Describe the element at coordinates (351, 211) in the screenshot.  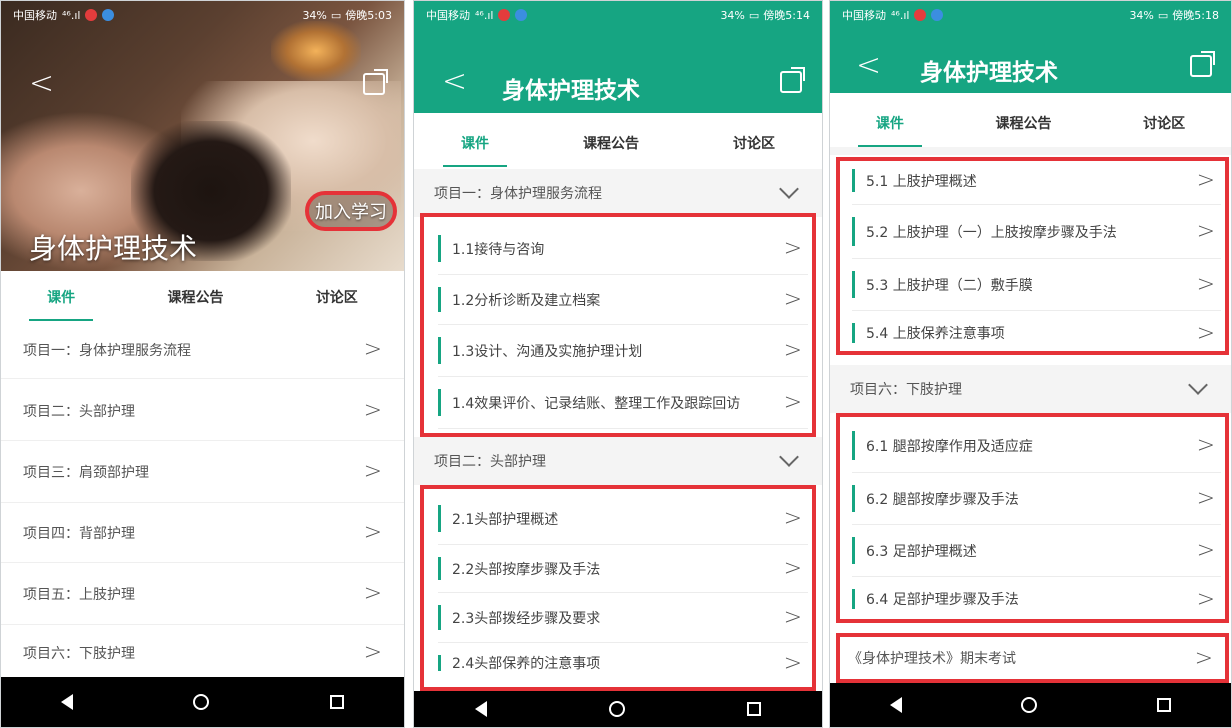
I see `join-study-button: 加入学习` at that location.